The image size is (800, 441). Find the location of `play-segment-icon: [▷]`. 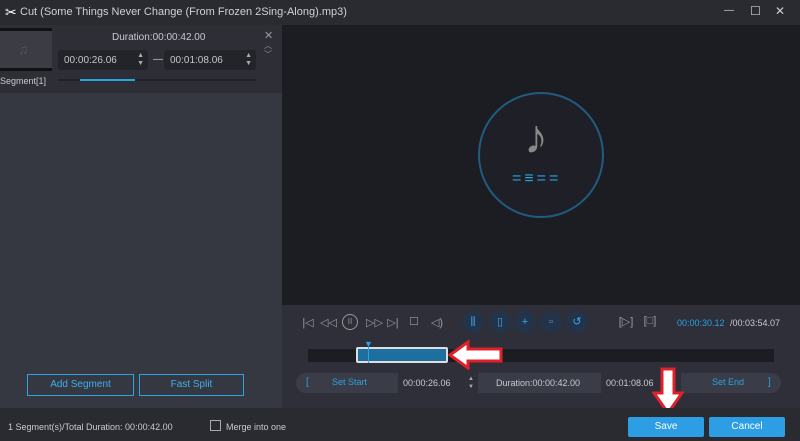

play-segment-icon: [▷] is located at coordinates (626, 321).